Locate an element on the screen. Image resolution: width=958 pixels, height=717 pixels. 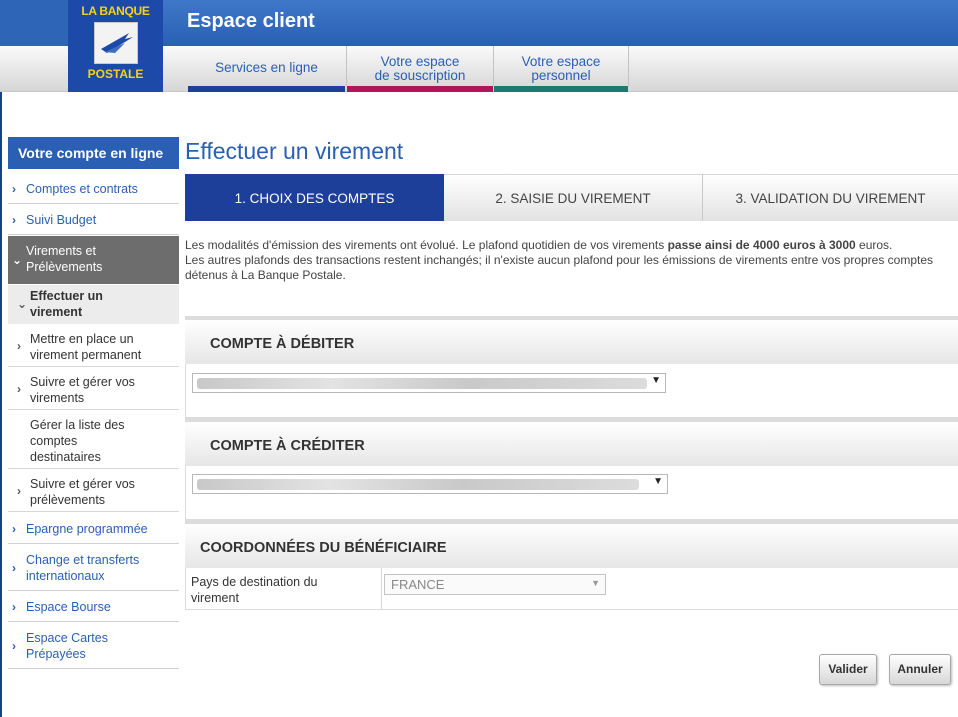
header-left-band is located at coordinates (34, 23).